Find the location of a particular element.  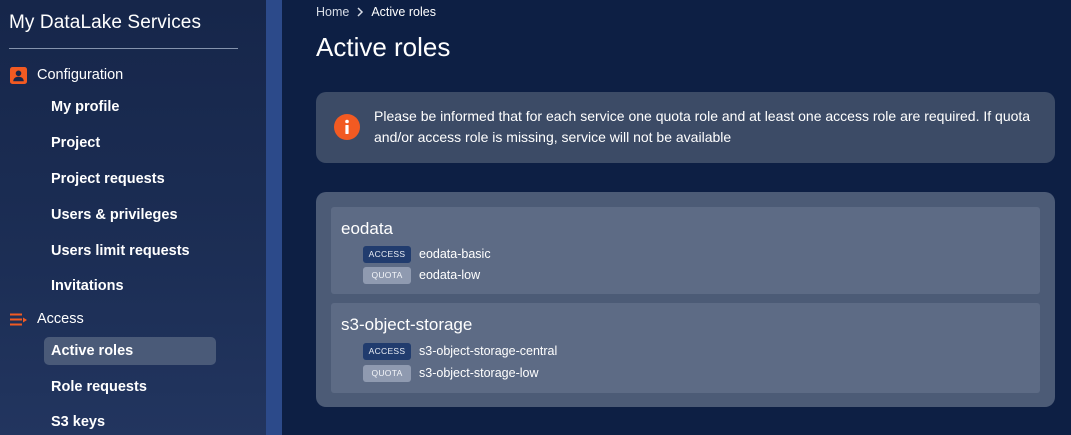

sidebar-item-project: Project is located at coordinates (130, 143).